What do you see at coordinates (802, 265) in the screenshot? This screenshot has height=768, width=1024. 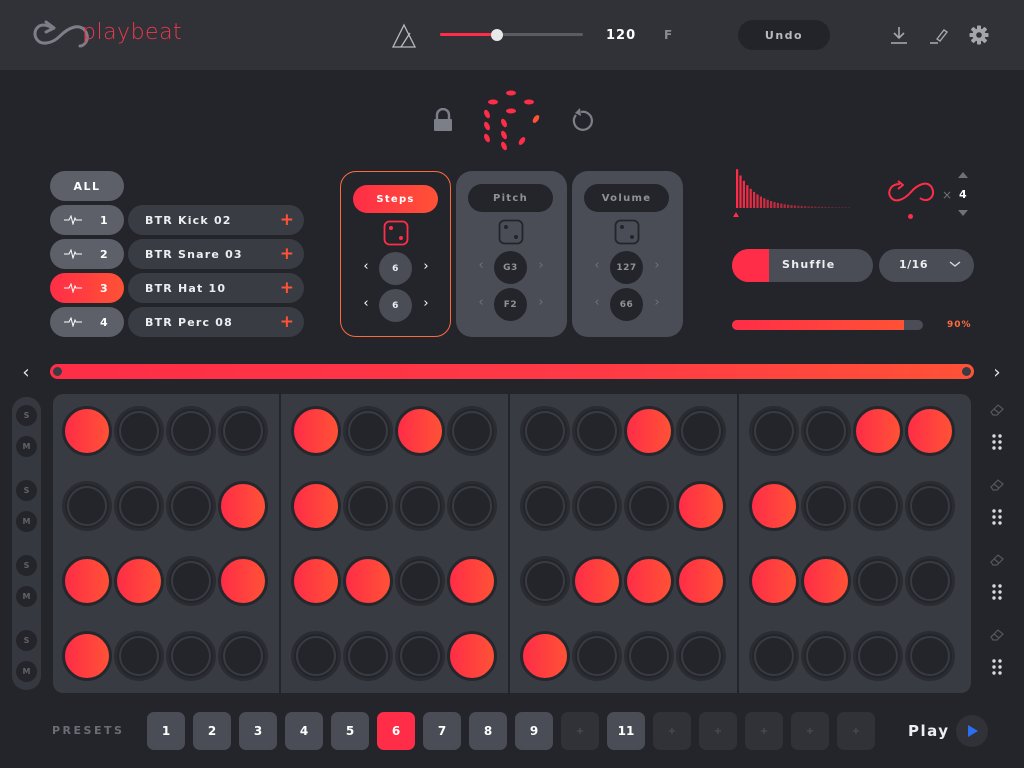 I see `shuffle-button: Shuffle` at bounding box center [802, 265].